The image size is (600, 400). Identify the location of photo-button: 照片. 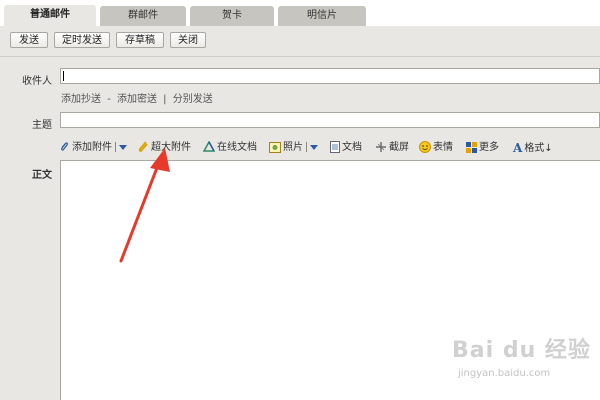
(293, 148).